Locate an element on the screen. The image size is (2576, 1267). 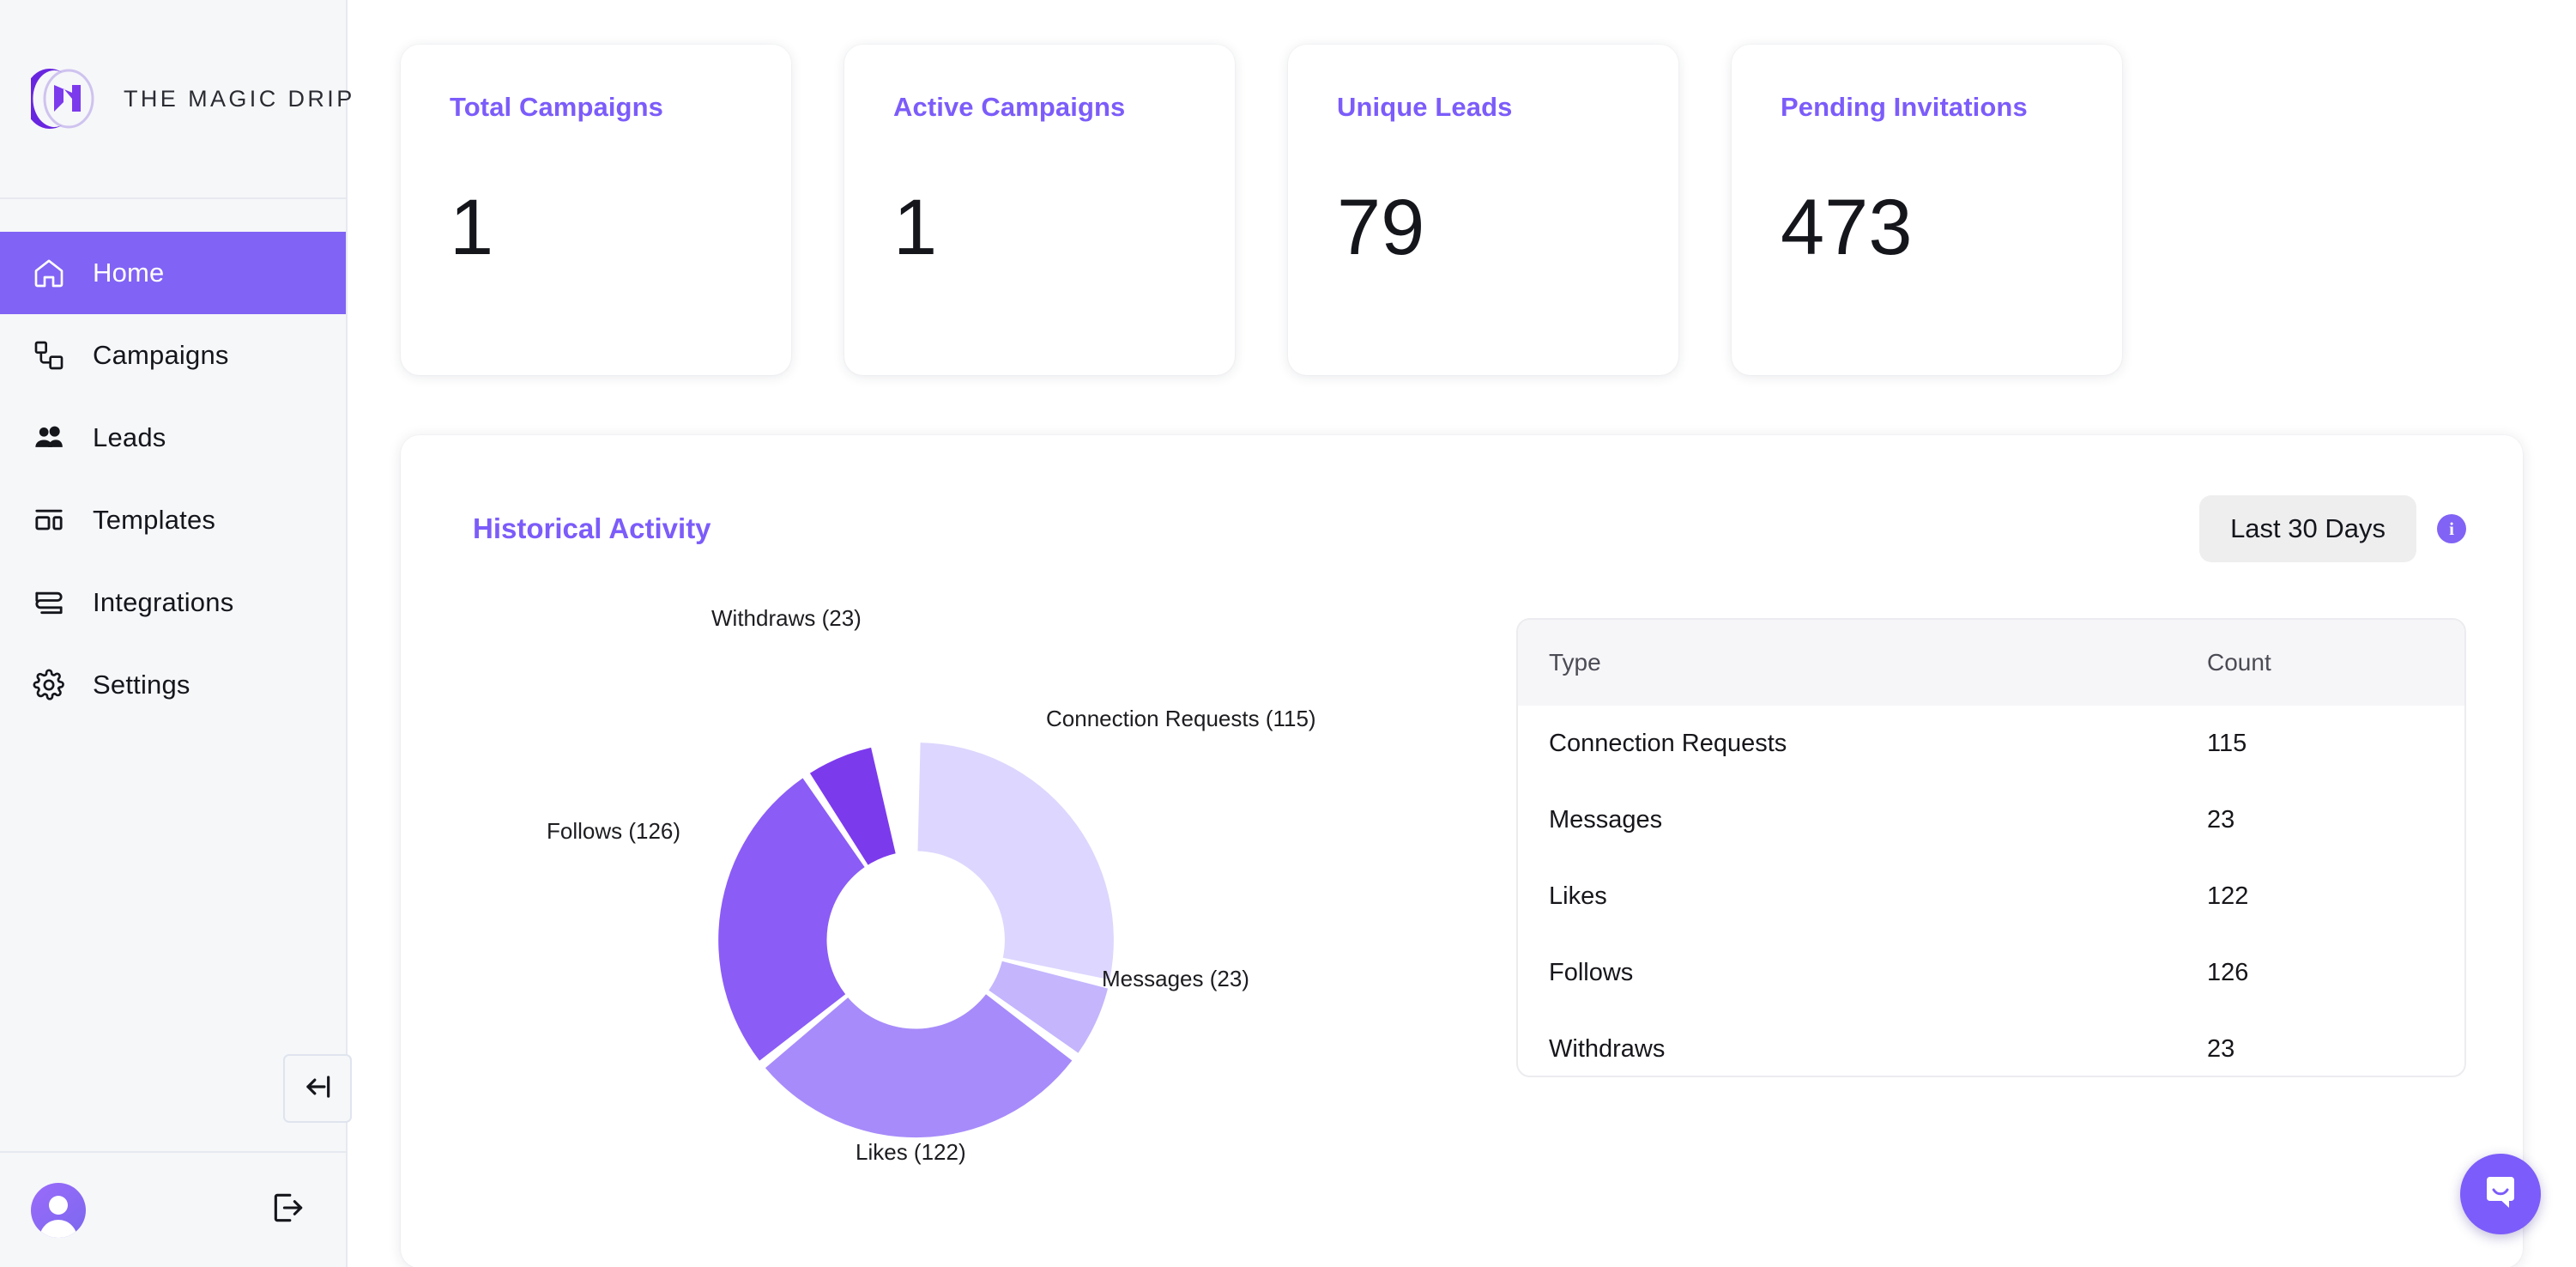
sidebar-item-settings: Settings is located at coordinates (173, 685).